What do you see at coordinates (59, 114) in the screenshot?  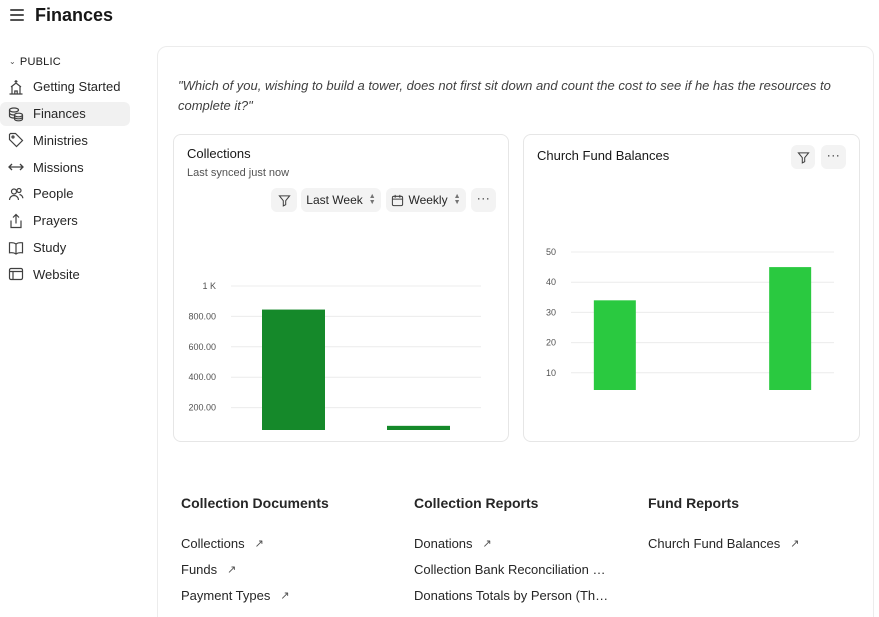 I see `sidebar-item-label: Finances` at bounding box center [59, 114].